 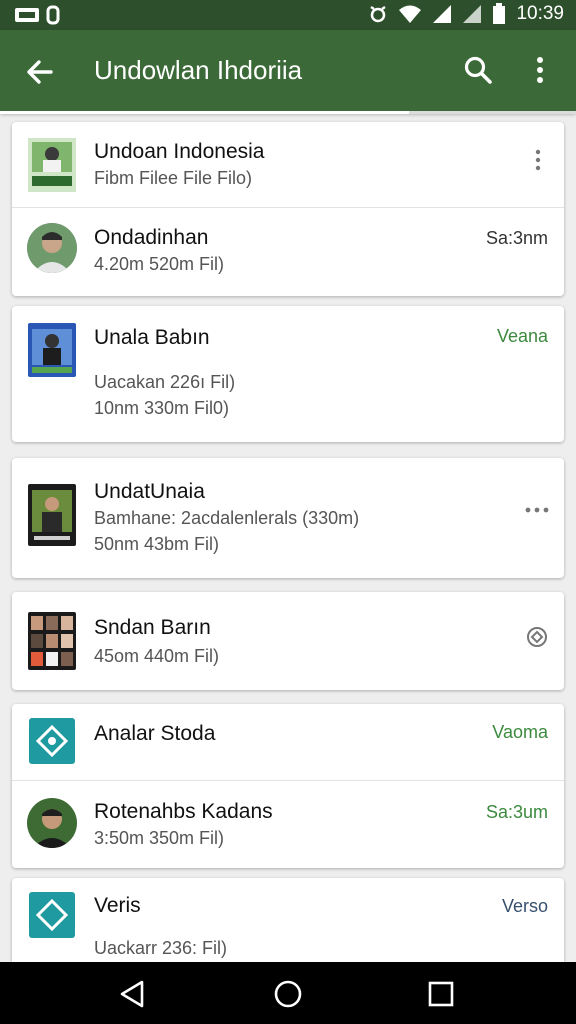 I want to click on file-status: Vaoma, so click(x=520, y=732).